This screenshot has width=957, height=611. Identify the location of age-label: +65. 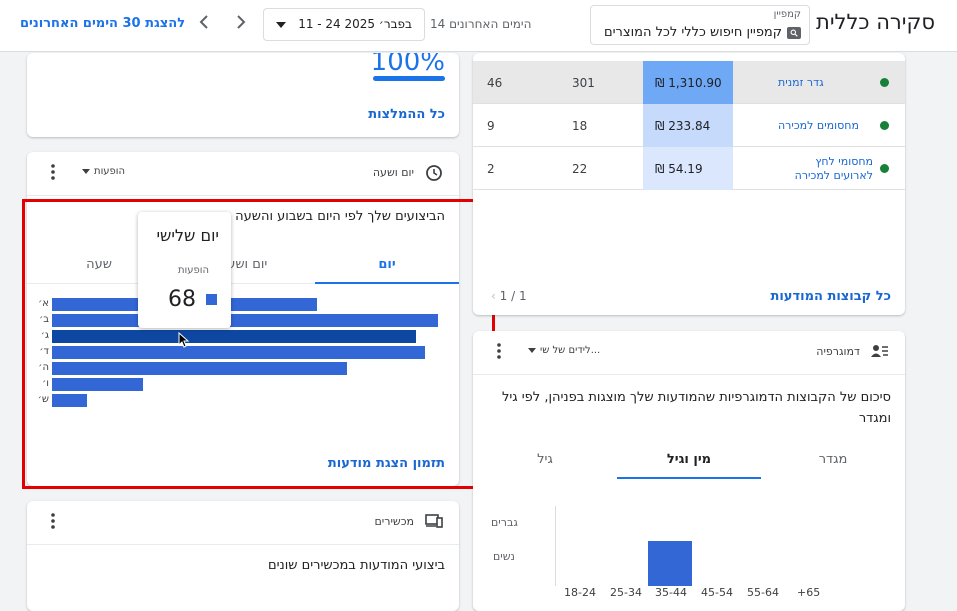
(809, 592).